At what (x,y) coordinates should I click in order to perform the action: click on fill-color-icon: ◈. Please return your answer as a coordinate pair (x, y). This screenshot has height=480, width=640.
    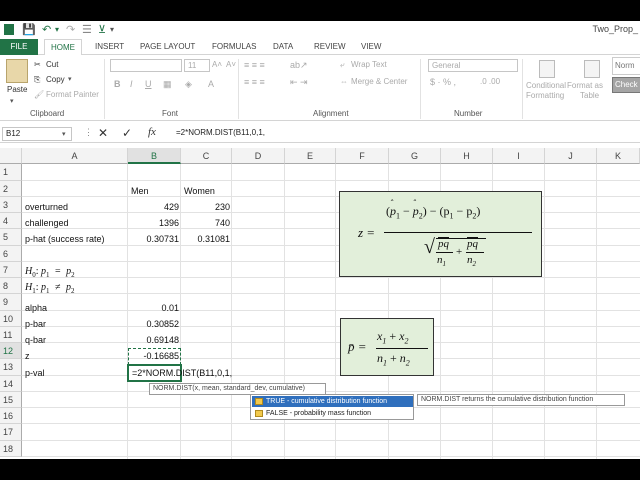
    Looking at the image, I should click on (188, 84).